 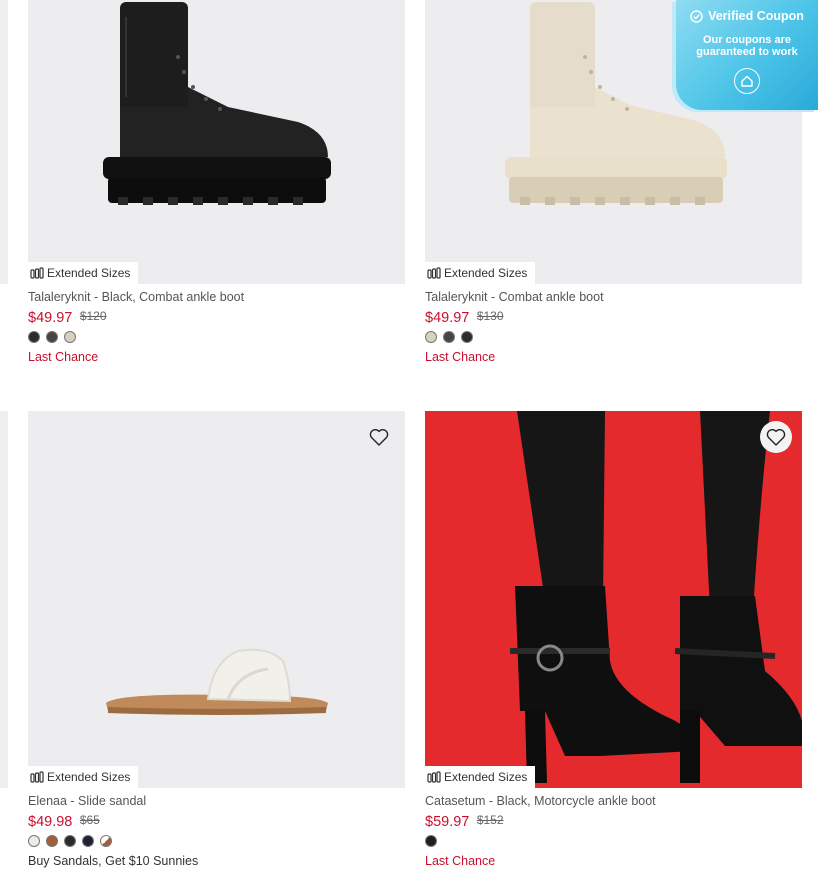 What do you see at coordinates (613, 820) in the screenshot?
I see `price-row: $59.97 $152` at bounding box center [613, 820].